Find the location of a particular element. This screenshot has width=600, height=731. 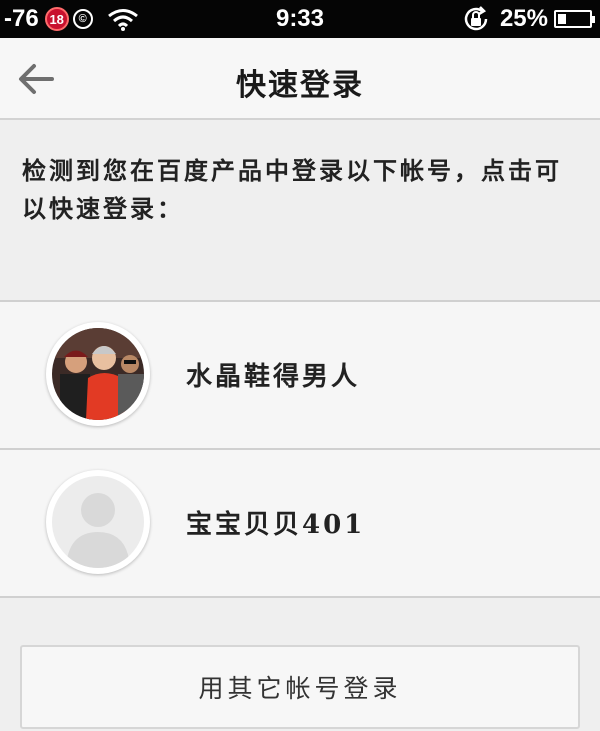

battery-fill is located at coordinates (562, 19).